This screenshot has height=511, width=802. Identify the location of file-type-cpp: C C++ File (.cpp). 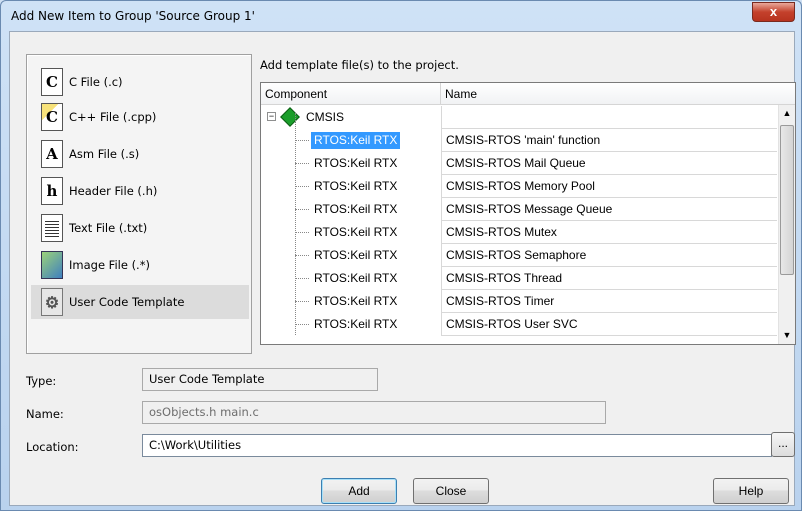
(140, 117).